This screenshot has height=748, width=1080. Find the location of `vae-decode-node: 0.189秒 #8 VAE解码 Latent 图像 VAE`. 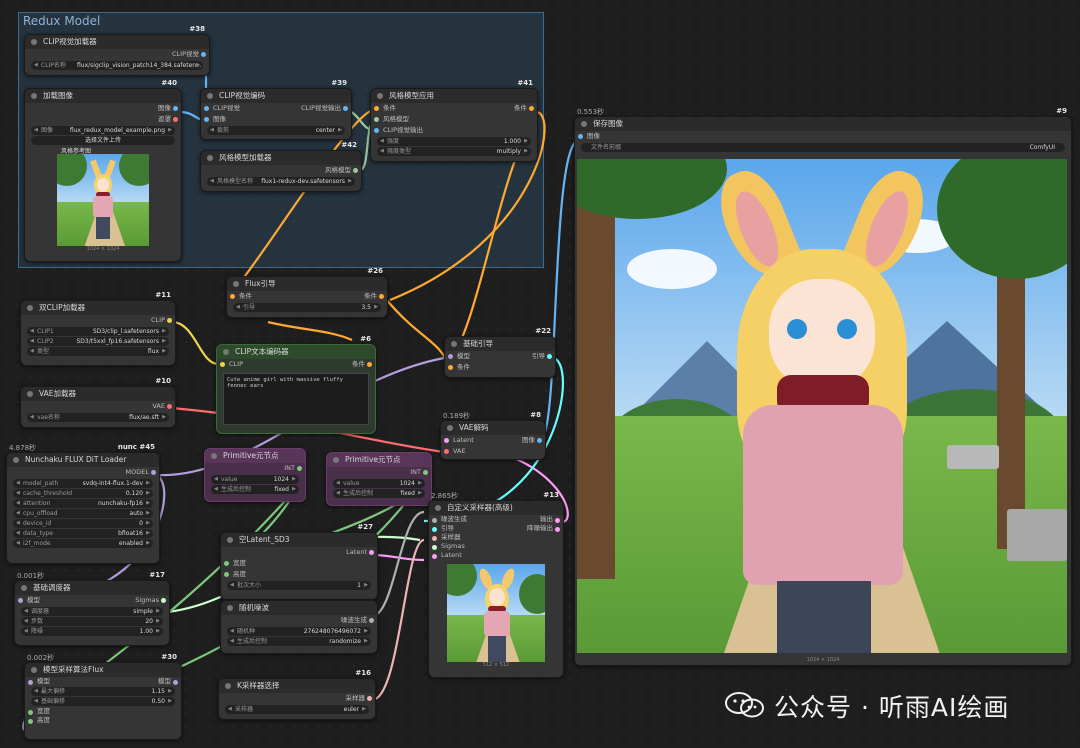

vae-decode-node: 0.189秒 #8 VAE解码 Latent 图像 VAE is located at coordinates (493, 435).